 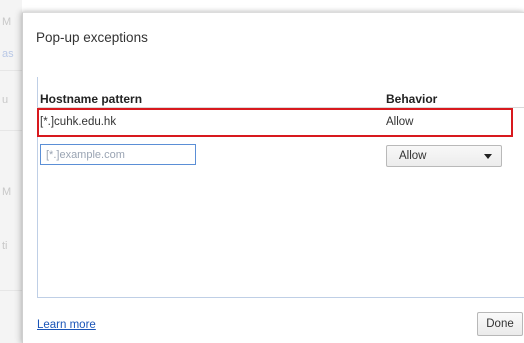 What do you see at coordinates (488, 156) in the screenshot?
I see `chevron-down-icon` at bounding box center [488, 156].